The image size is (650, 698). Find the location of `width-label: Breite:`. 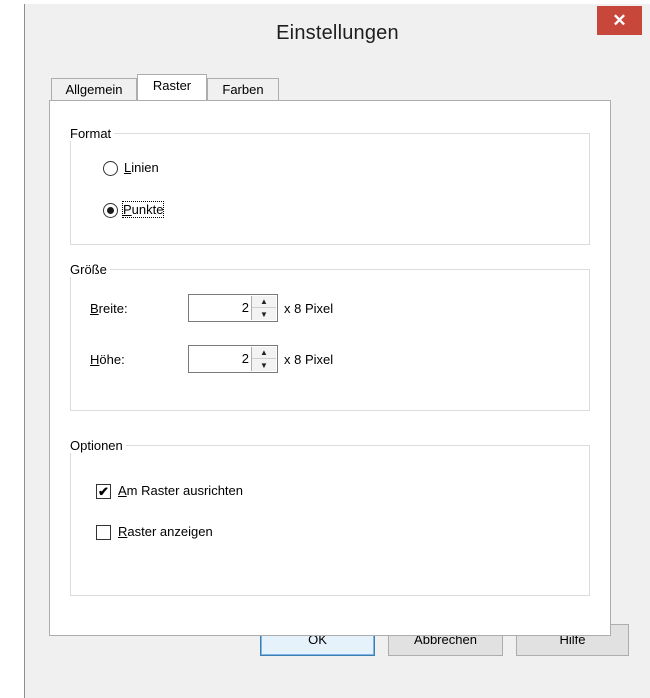

width-label: Breite: is located at coordinates (109, 308).